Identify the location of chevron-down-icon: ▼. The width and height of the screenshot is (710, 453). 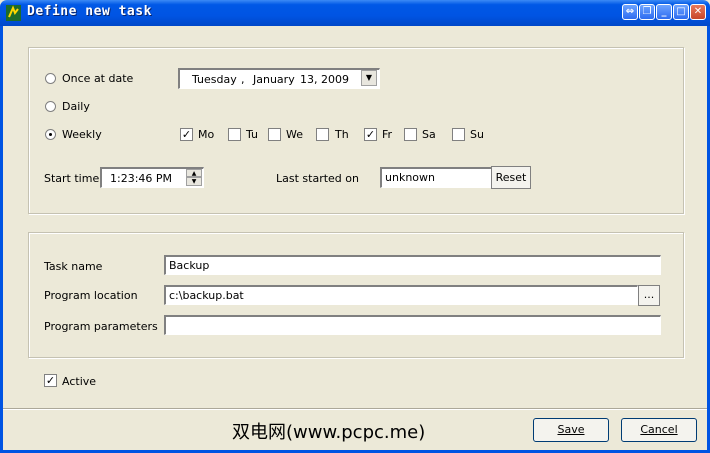
(369, 78).